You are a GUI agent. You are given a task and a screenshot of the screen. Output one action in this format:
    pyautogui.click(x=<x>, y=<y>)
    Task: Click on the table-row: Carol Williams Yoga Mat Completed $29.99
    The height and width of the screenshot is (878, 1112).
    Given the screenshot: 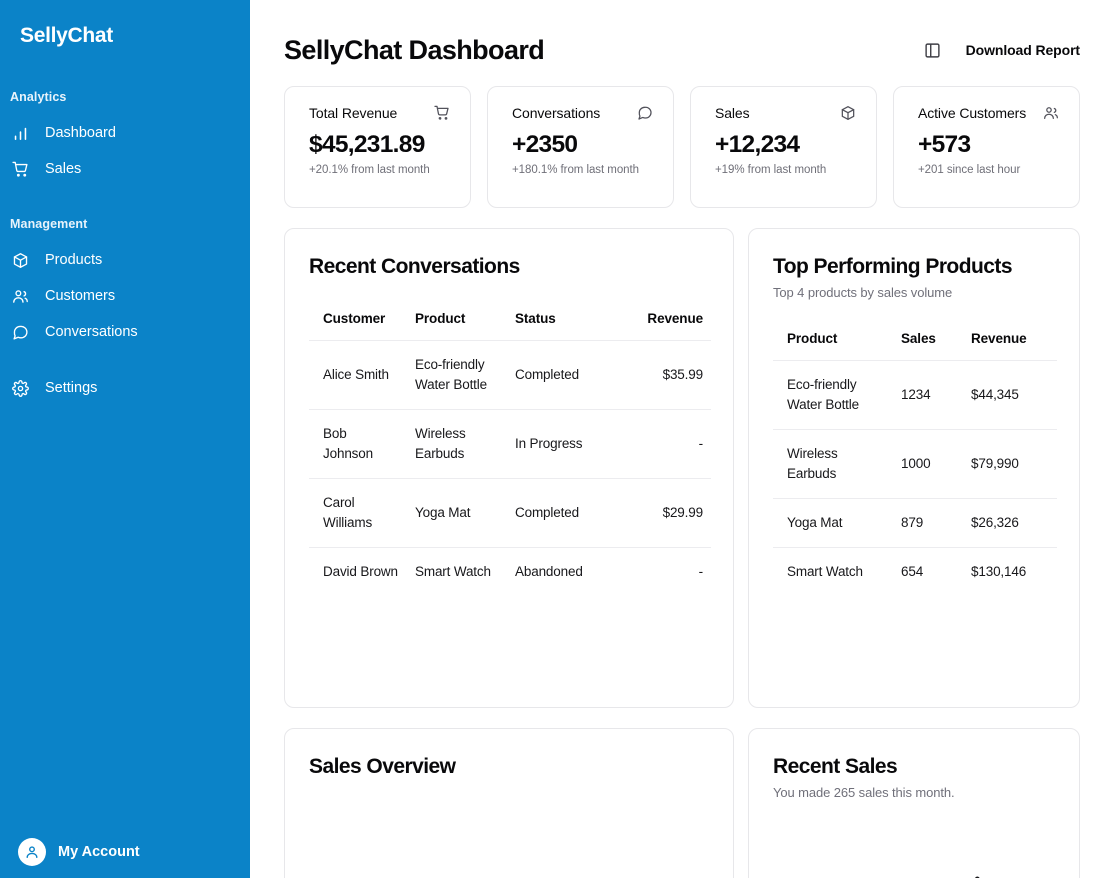 What is the action you would take?
    pyautogui.click(x=510, y=513)
    